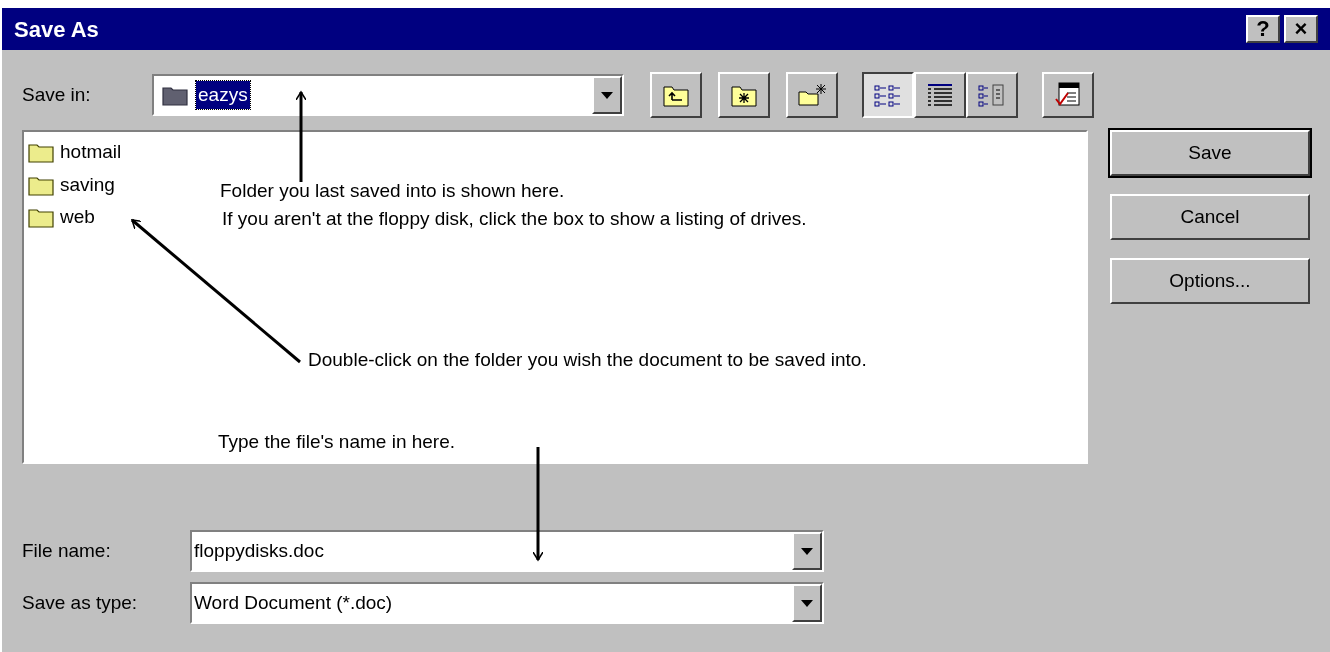 This screenshot has height=652, width=1330. Describe the element at coordinates (388, 95) in the screenshot. I see `save-in-dropdown: eazys` at that location.